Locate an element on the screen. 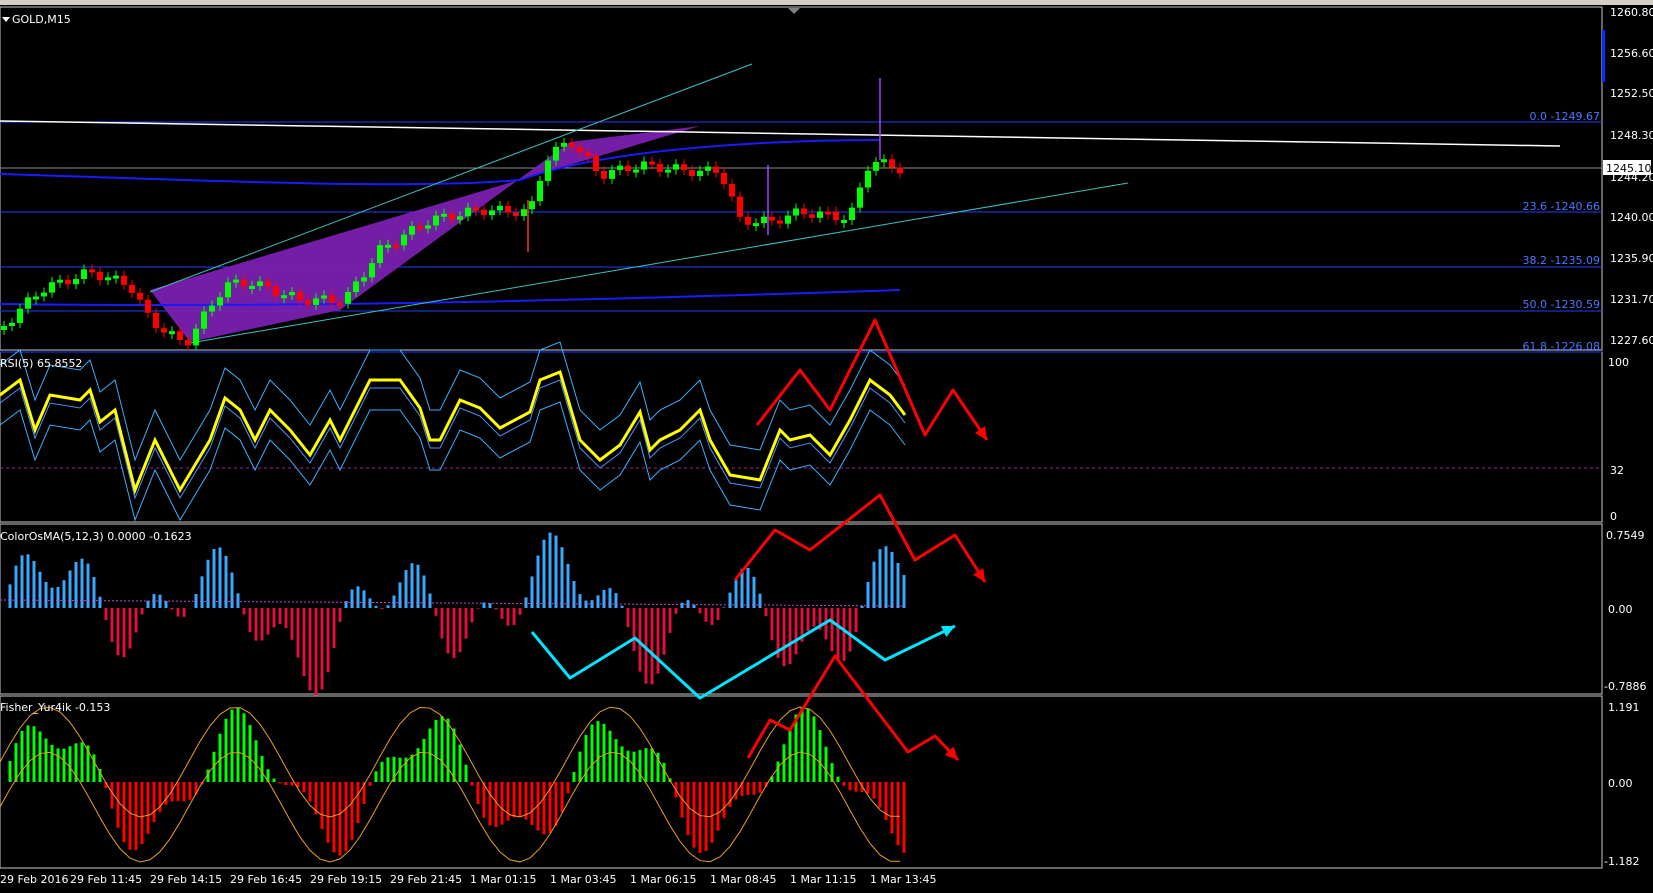 This screenshot has height=893, width=1653. chart-scrollbar is located at coordinates (1603, 56).